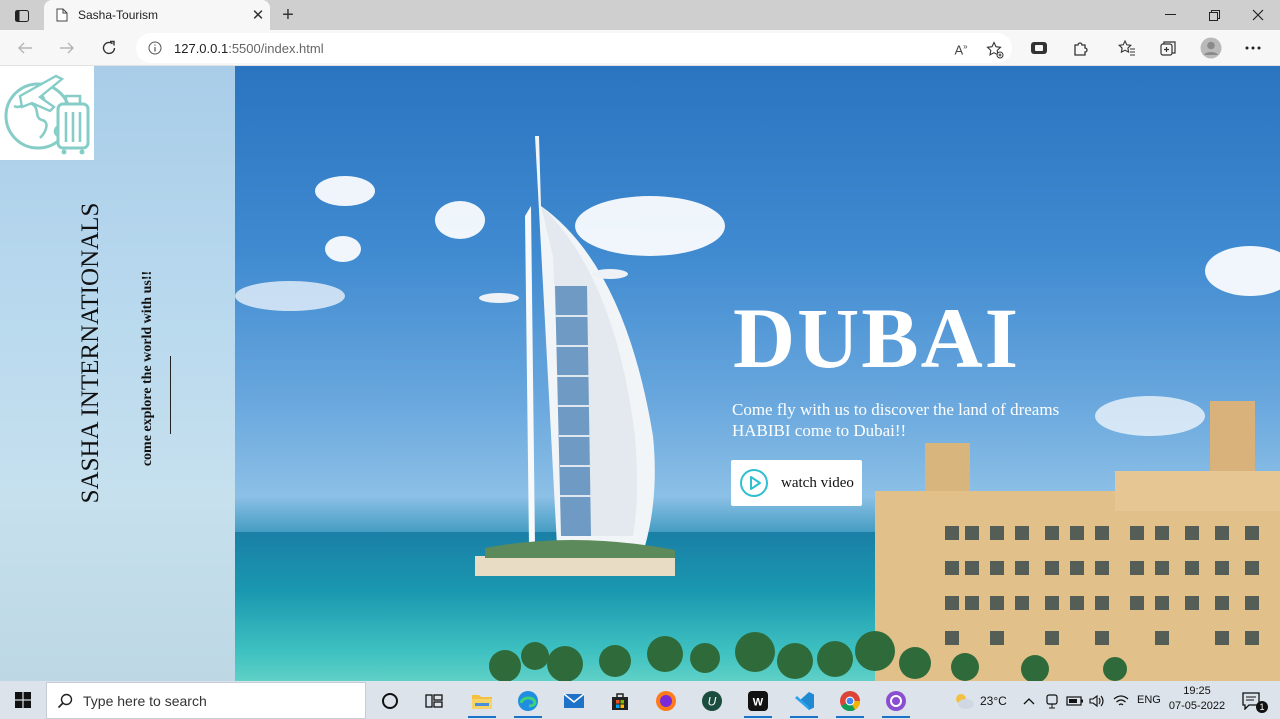 The width and height of the screenshot is (1280, 719). Describe the element at coordinates (1149, 700) in the screenshot. I see `language-indicator: ENG` at that location.